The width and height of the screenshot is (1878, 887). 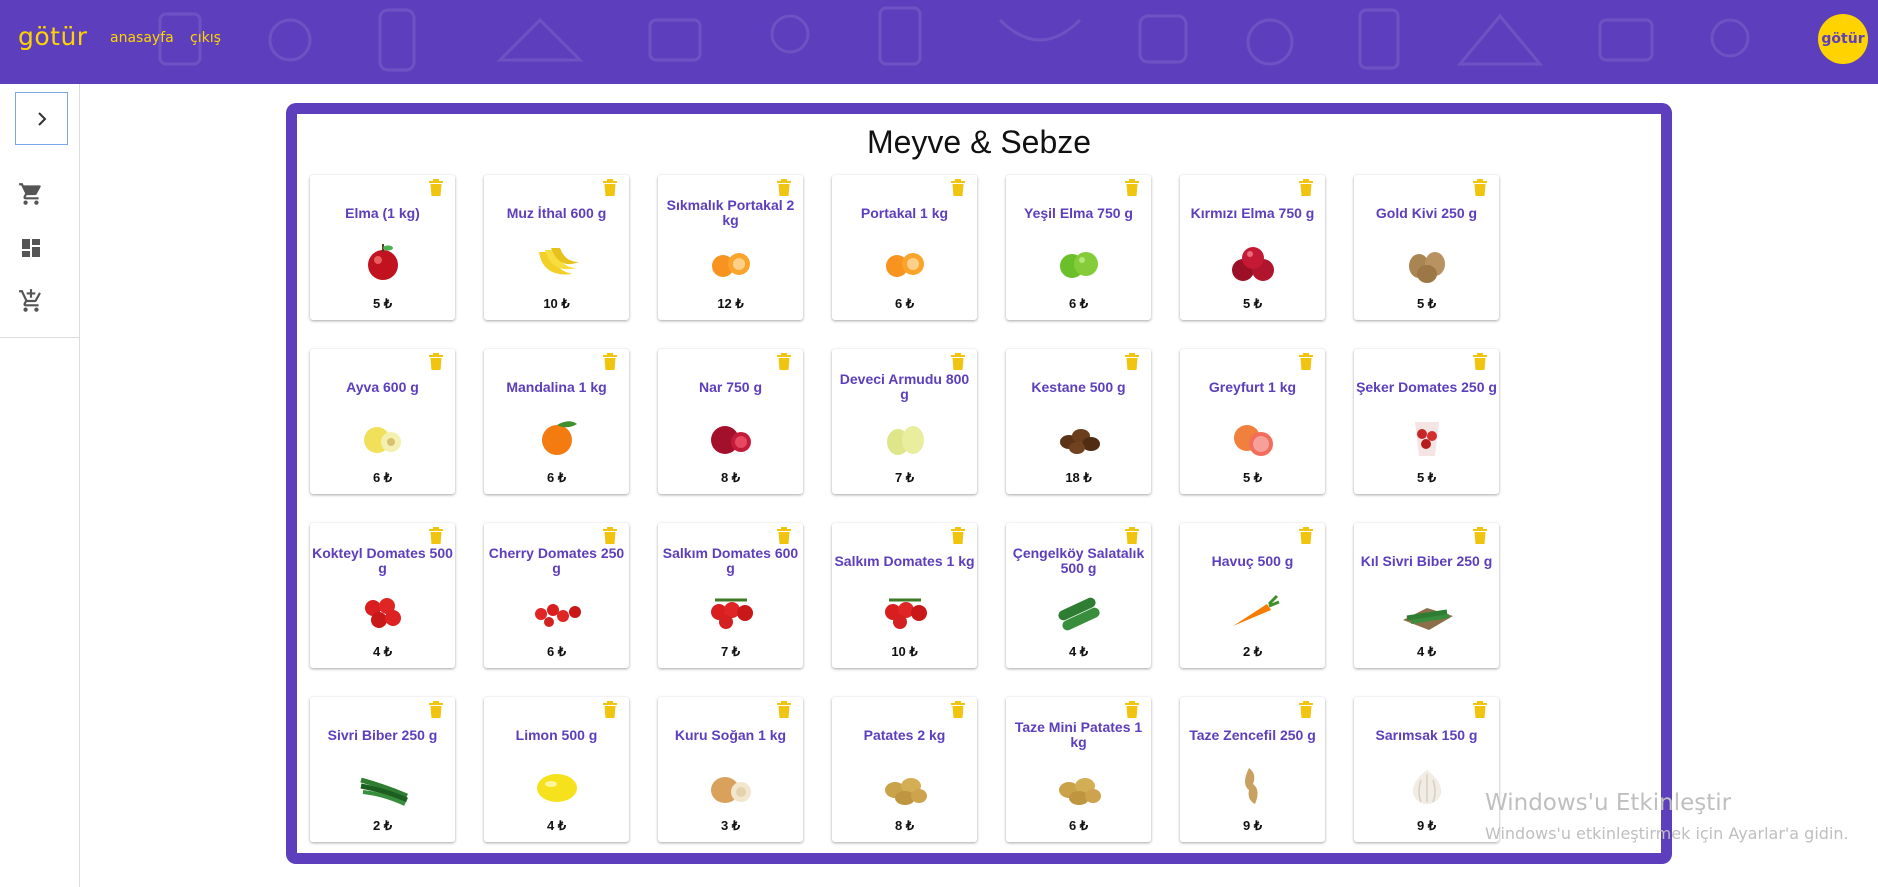 What do you see at coordinates (1252, 769) in the screenshot?
I see `product-card: Taze Zencefil 250 g 9 ₺` at bounding box center [1252, 769].